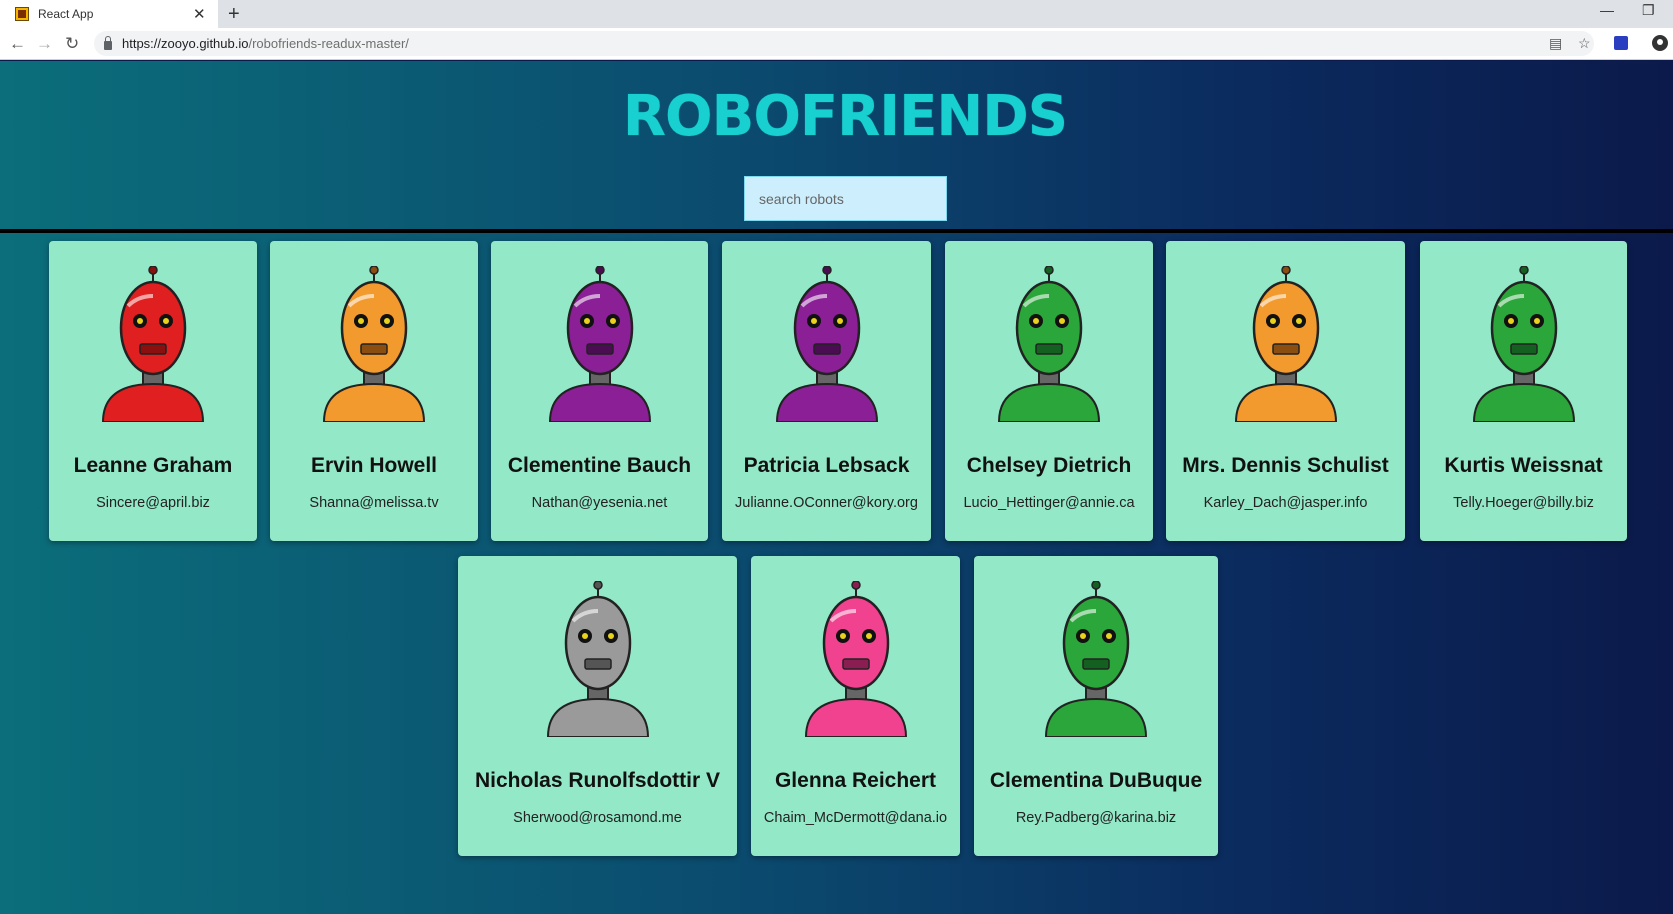 The width and height of the screenshot is (1673, 914). Describe the element at coordinates (597, 818) in the screenshot. I see `robot-email: Sherwood@rosamond.me` at that location.